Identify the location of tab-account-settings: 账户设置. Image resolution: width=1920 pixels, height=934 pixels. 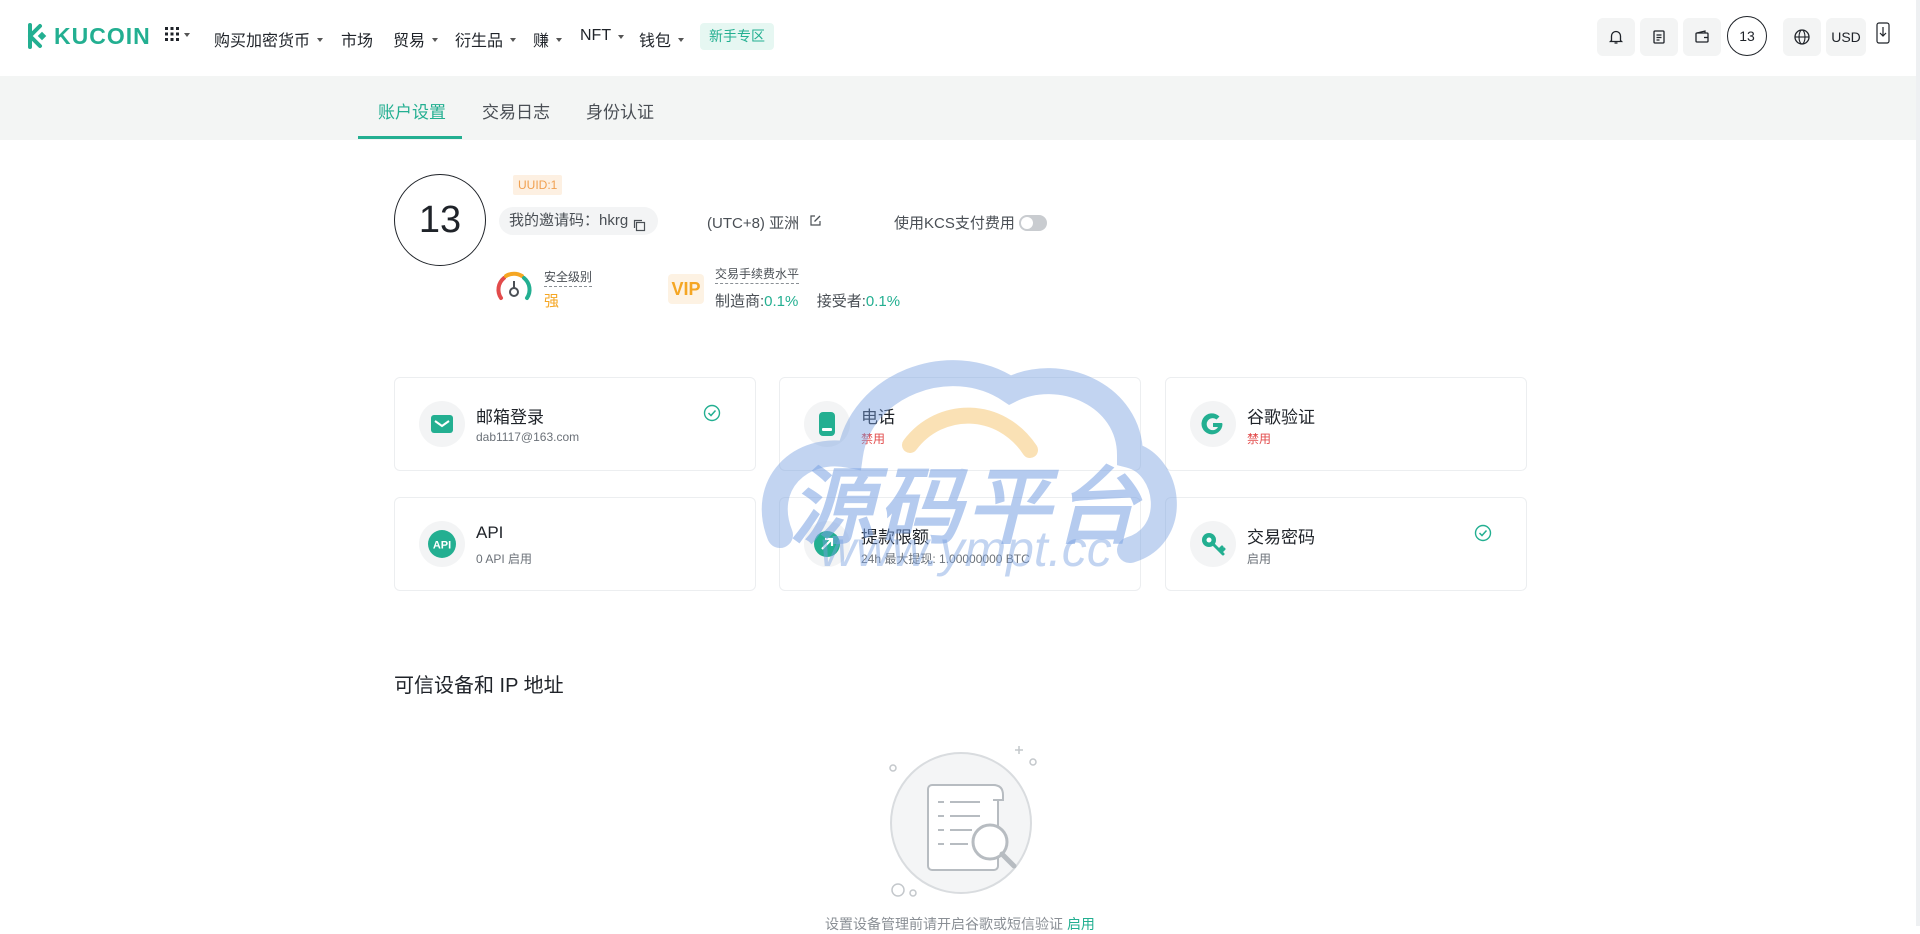
(412, 110).